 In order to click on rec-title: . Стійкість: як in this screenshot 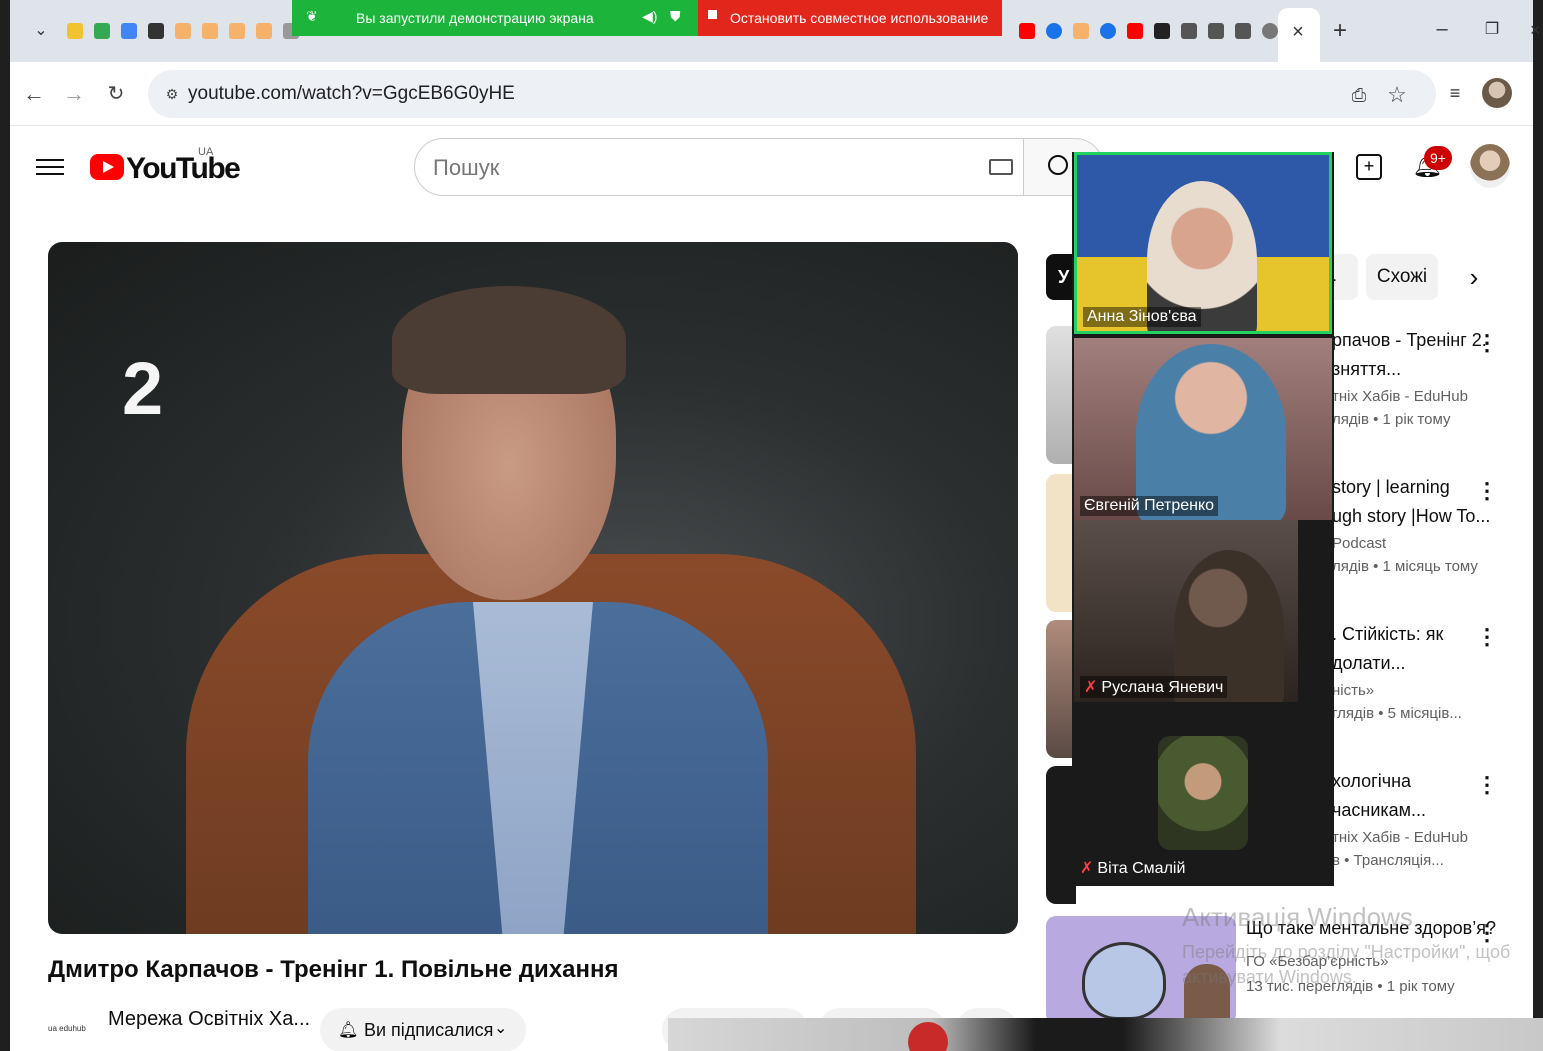, I will do `click(1388, 634)`.